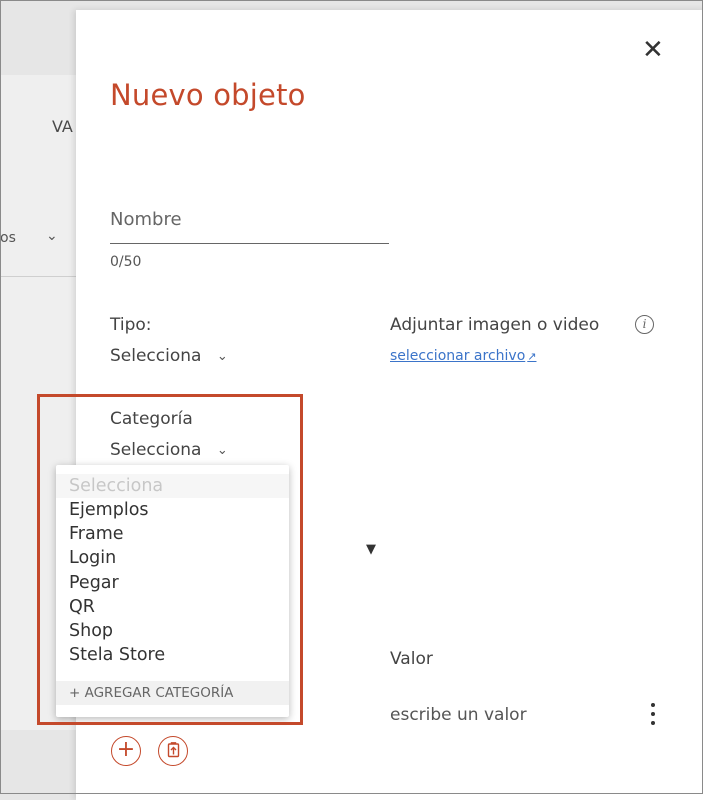  What do you see at coordinates (156, 450) in the screenshot?
I see `categoria-select-value: Selecciona` at bounding box center [156, 450].